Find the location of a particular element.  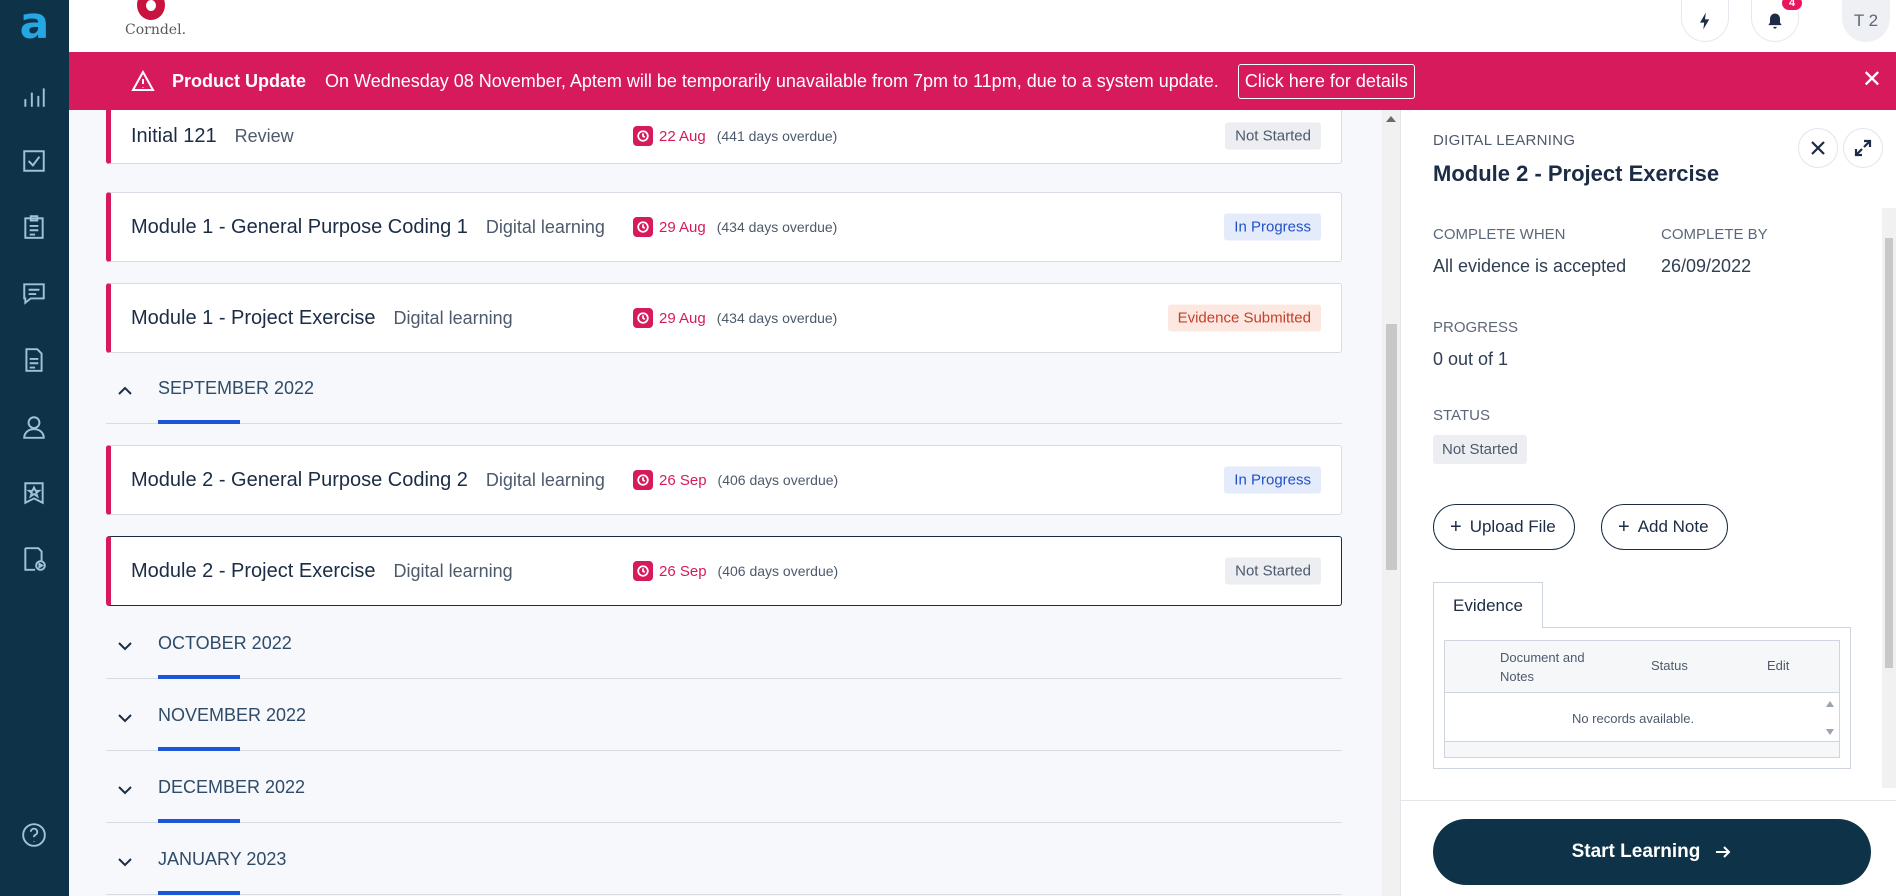

start-learning-button: Start Learning is located at coordinates (1652, 852).